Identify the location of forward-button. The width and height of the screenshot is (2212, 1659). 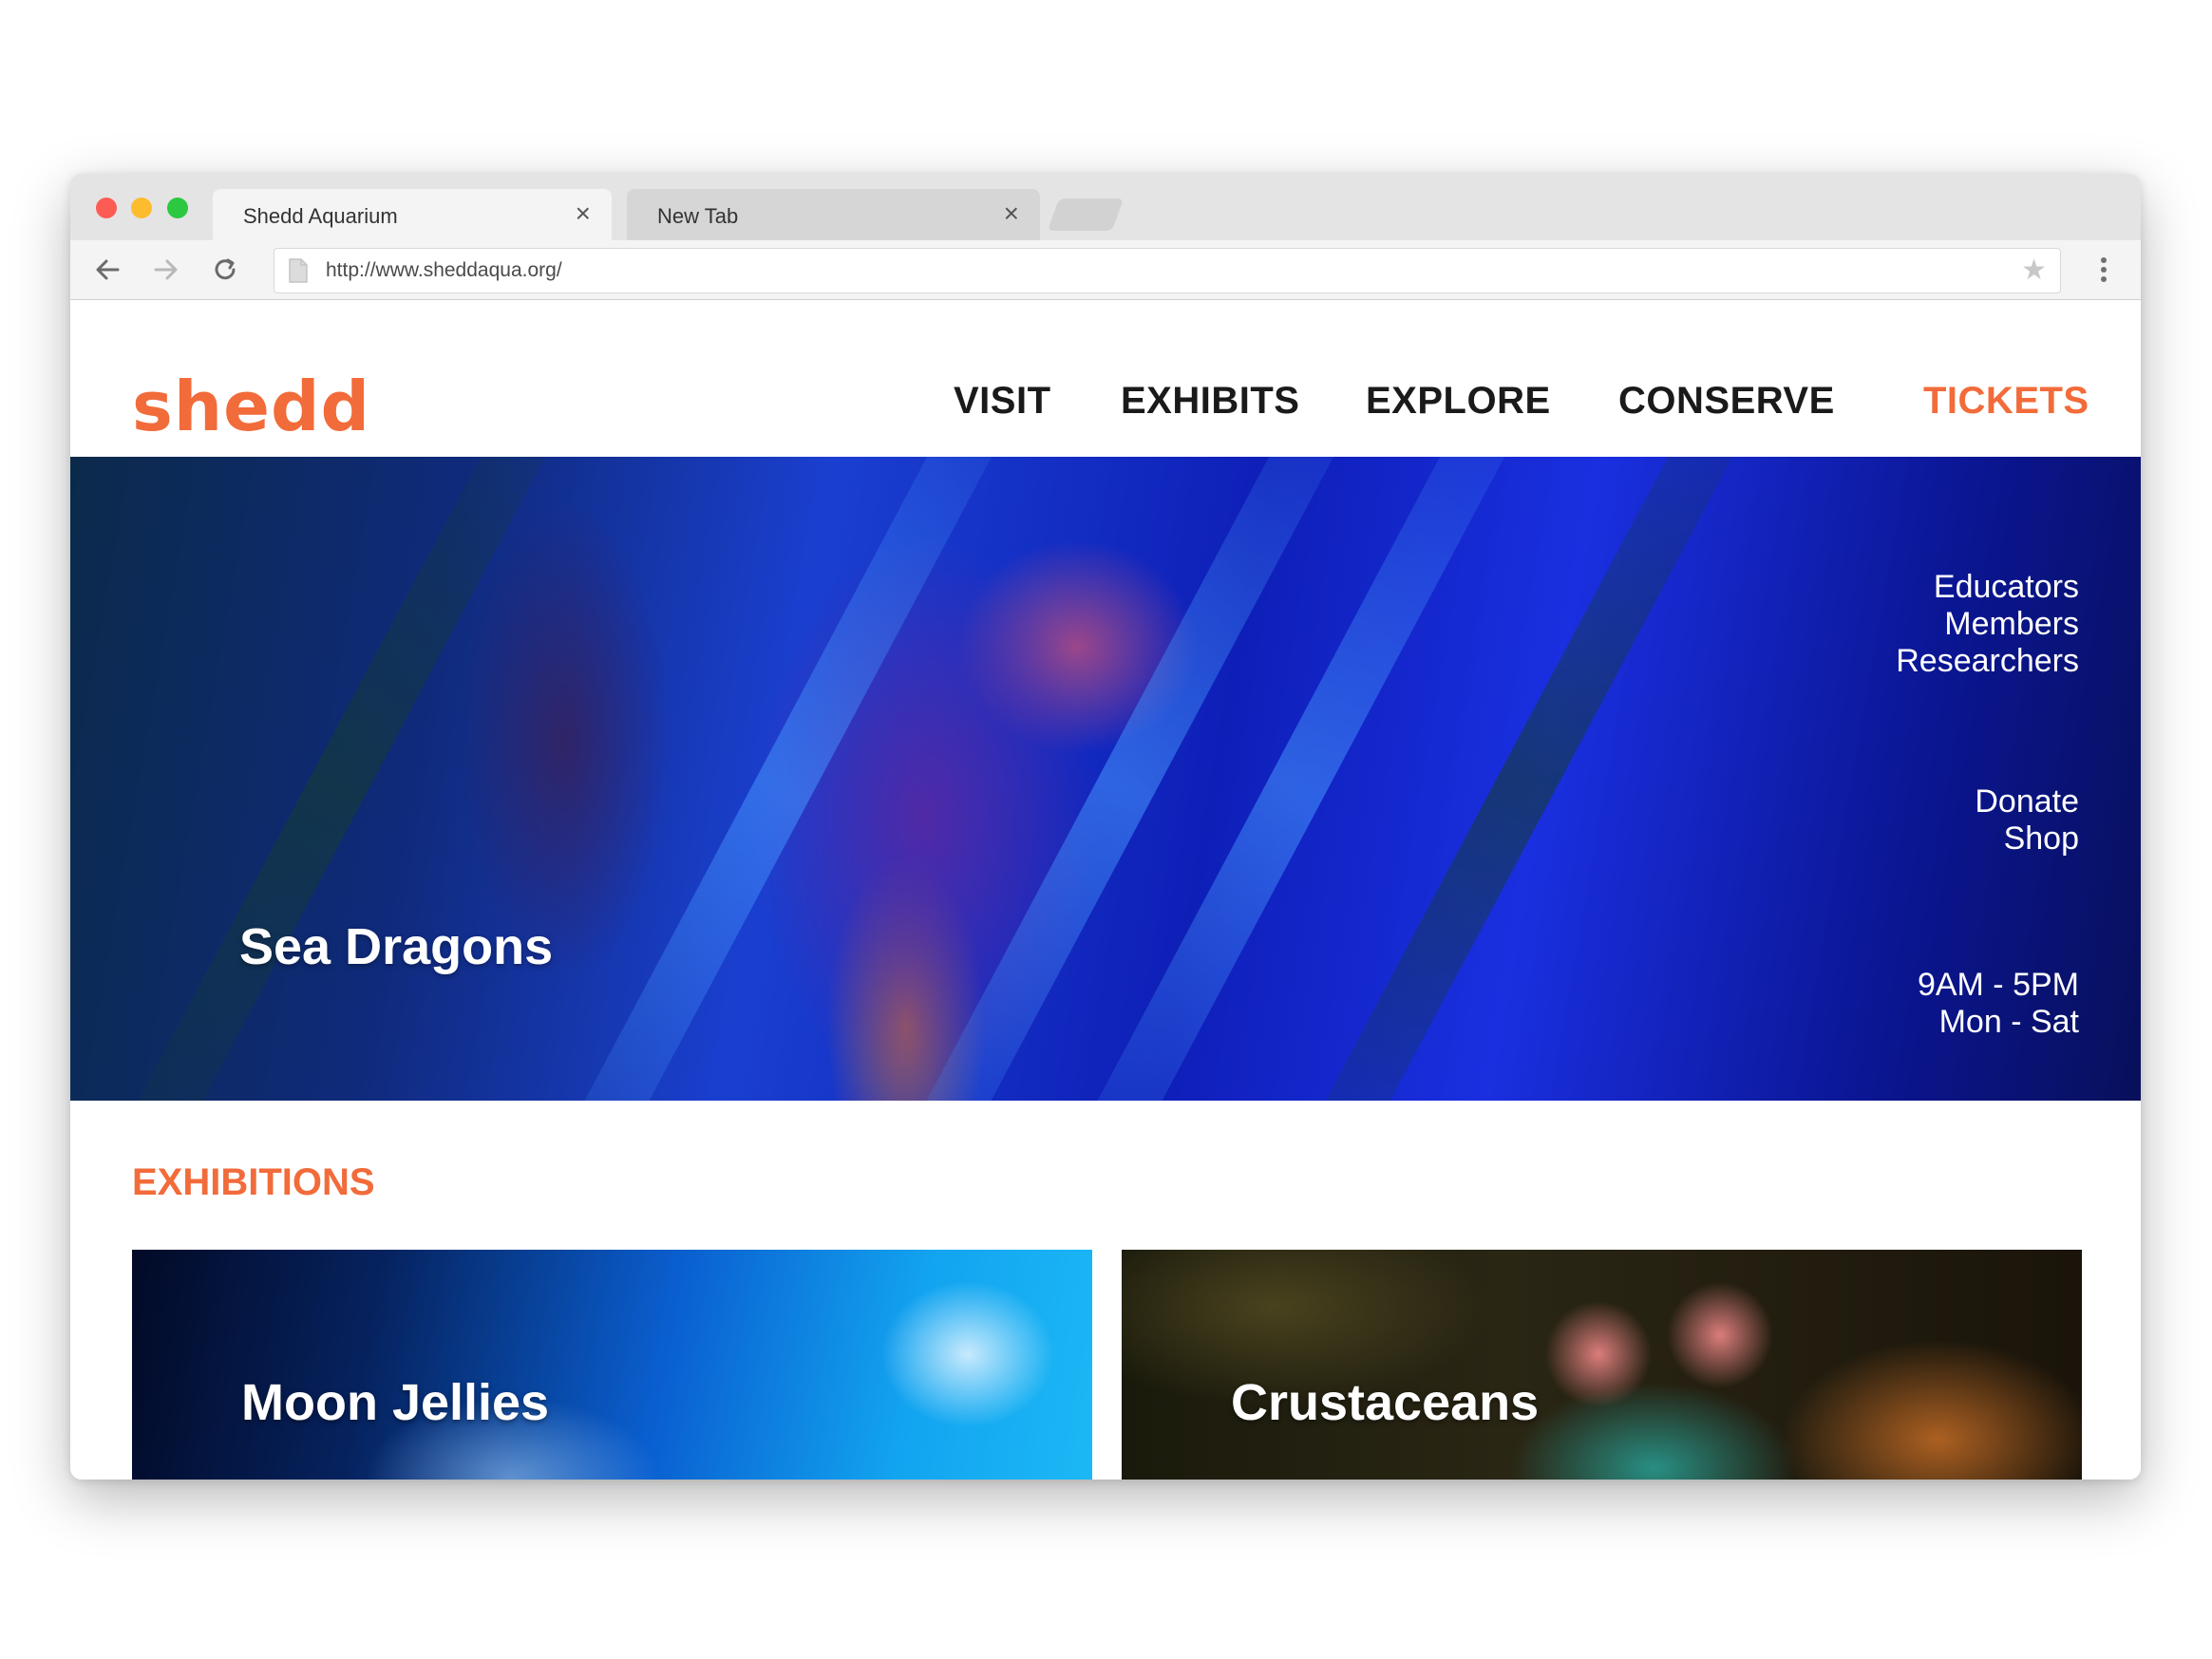
(166, 270).